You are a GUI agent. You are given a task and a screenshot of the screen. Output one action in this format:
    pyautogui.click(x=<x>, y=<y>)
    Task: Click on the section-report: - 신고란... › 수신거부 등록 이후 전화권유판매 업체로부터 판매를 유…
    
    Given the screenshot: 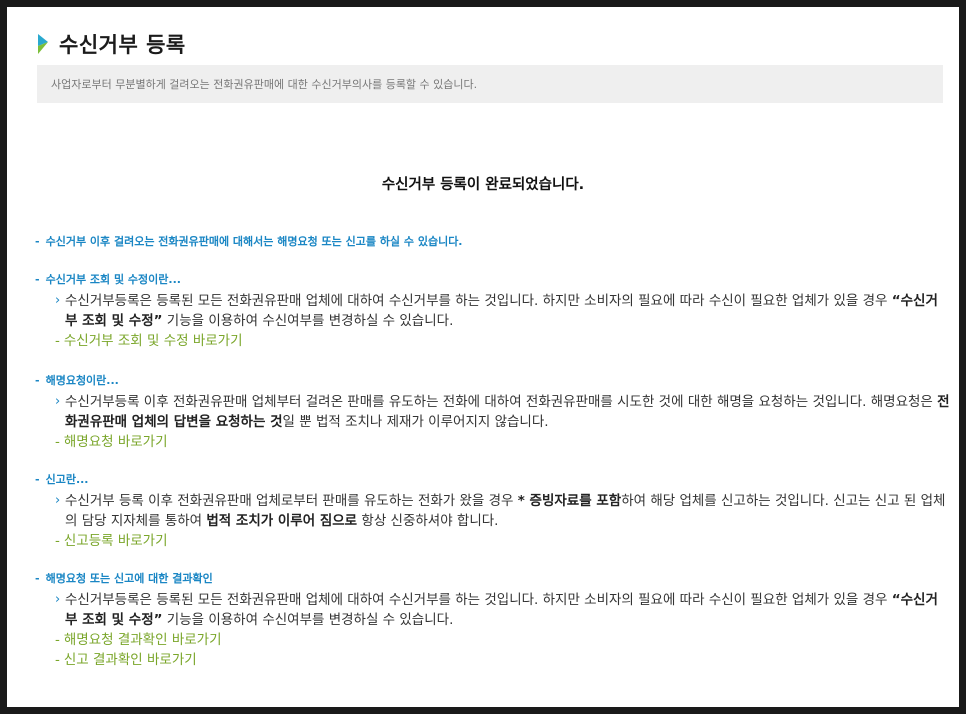 What is the action you would take?
    pyautogui.click(x=492, y=510)
    